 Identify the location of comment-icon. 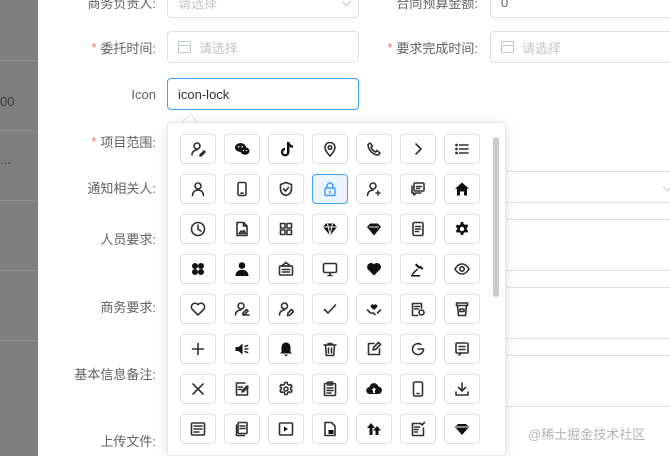
(462, 349).